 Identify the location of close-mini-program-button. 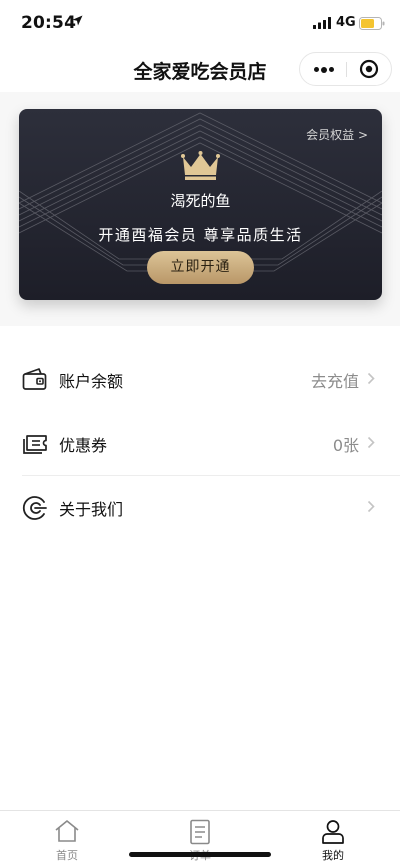
(369, 69).